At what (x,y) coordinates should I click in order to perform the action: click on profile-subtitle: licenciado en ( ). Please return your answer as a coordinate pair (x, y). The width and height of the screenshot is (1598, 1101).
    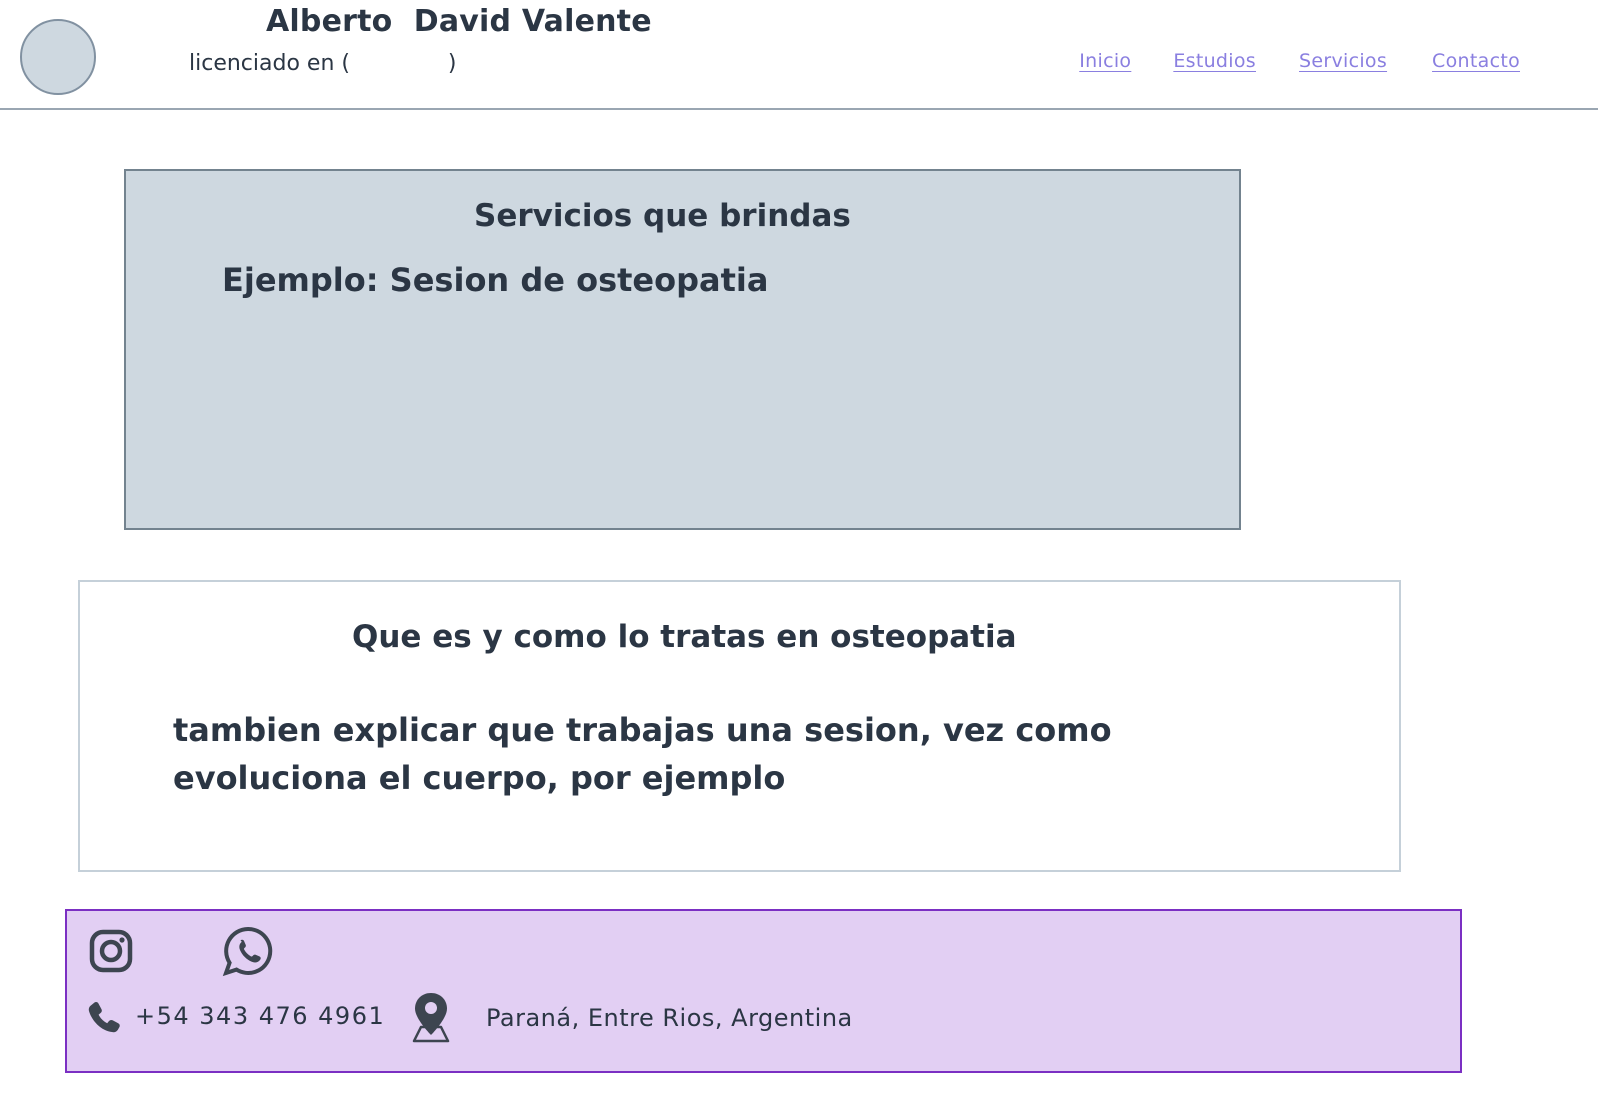
    Looking at the image, I should click on (323, 63).